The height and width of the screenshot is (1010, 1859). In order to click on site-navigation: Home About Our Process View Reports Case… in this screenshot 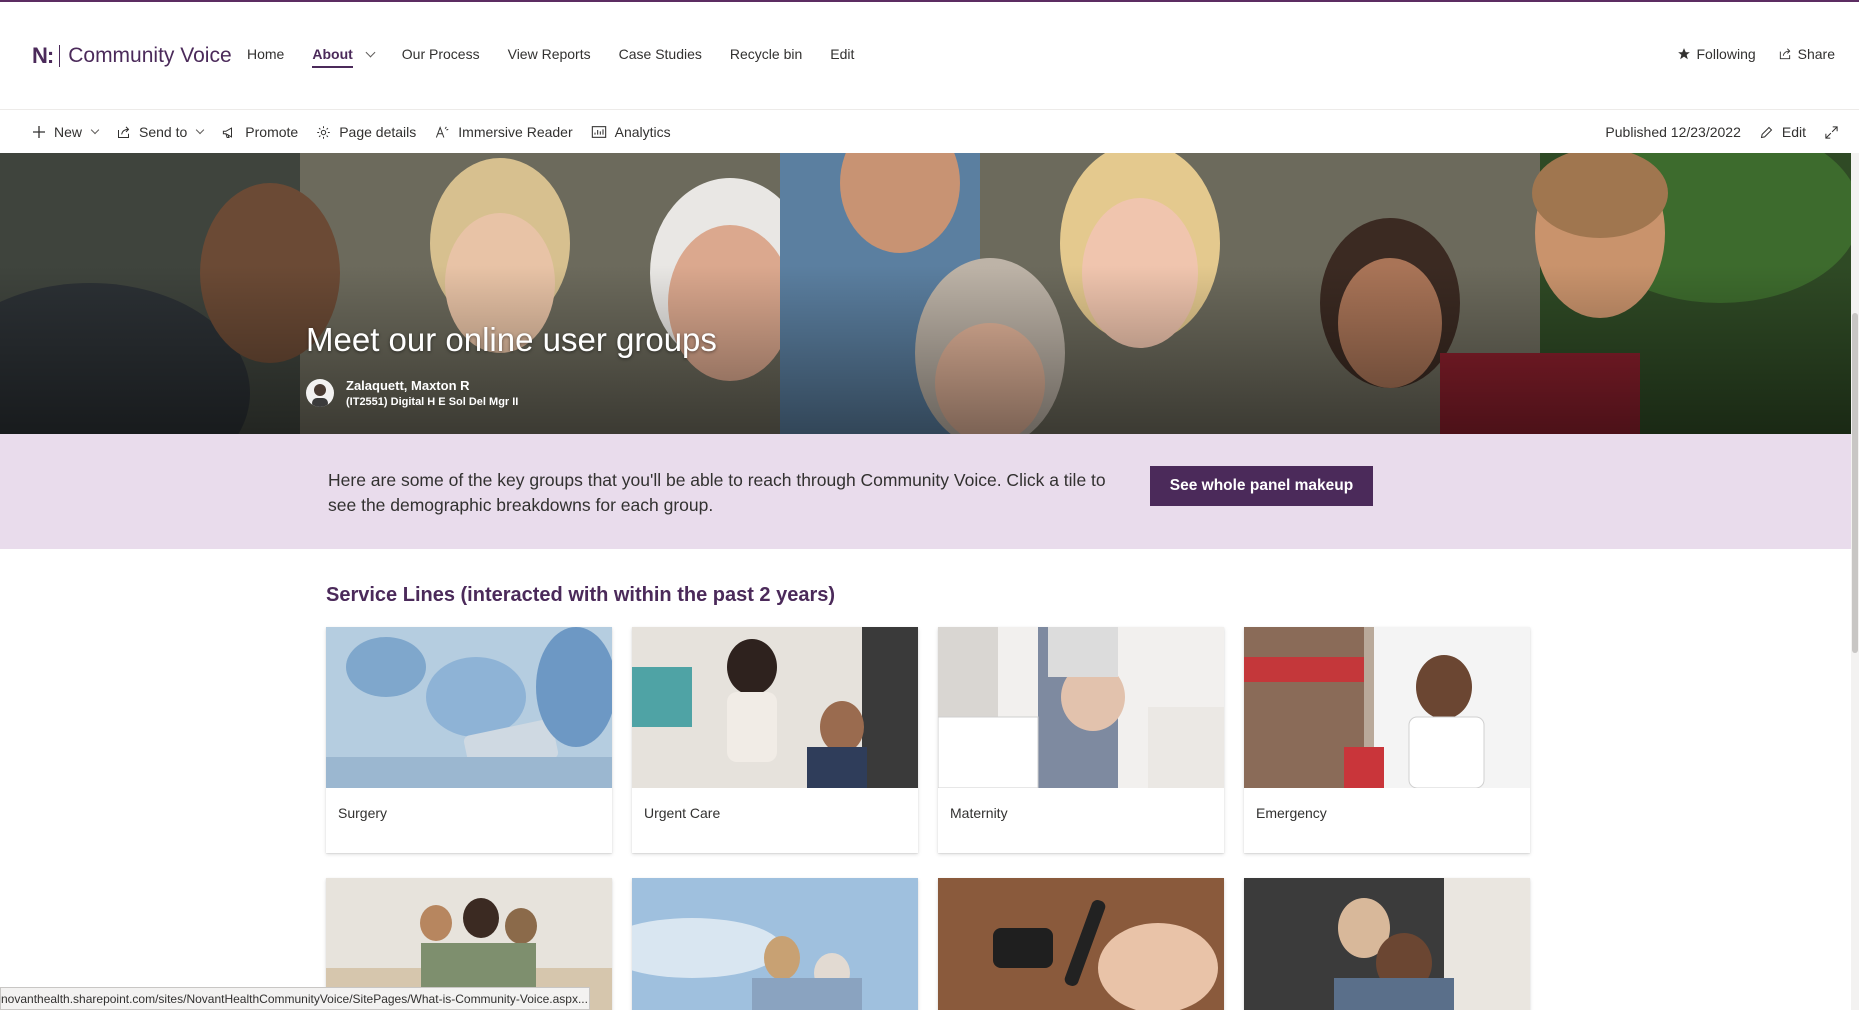, I will do `click(564, 57)`.